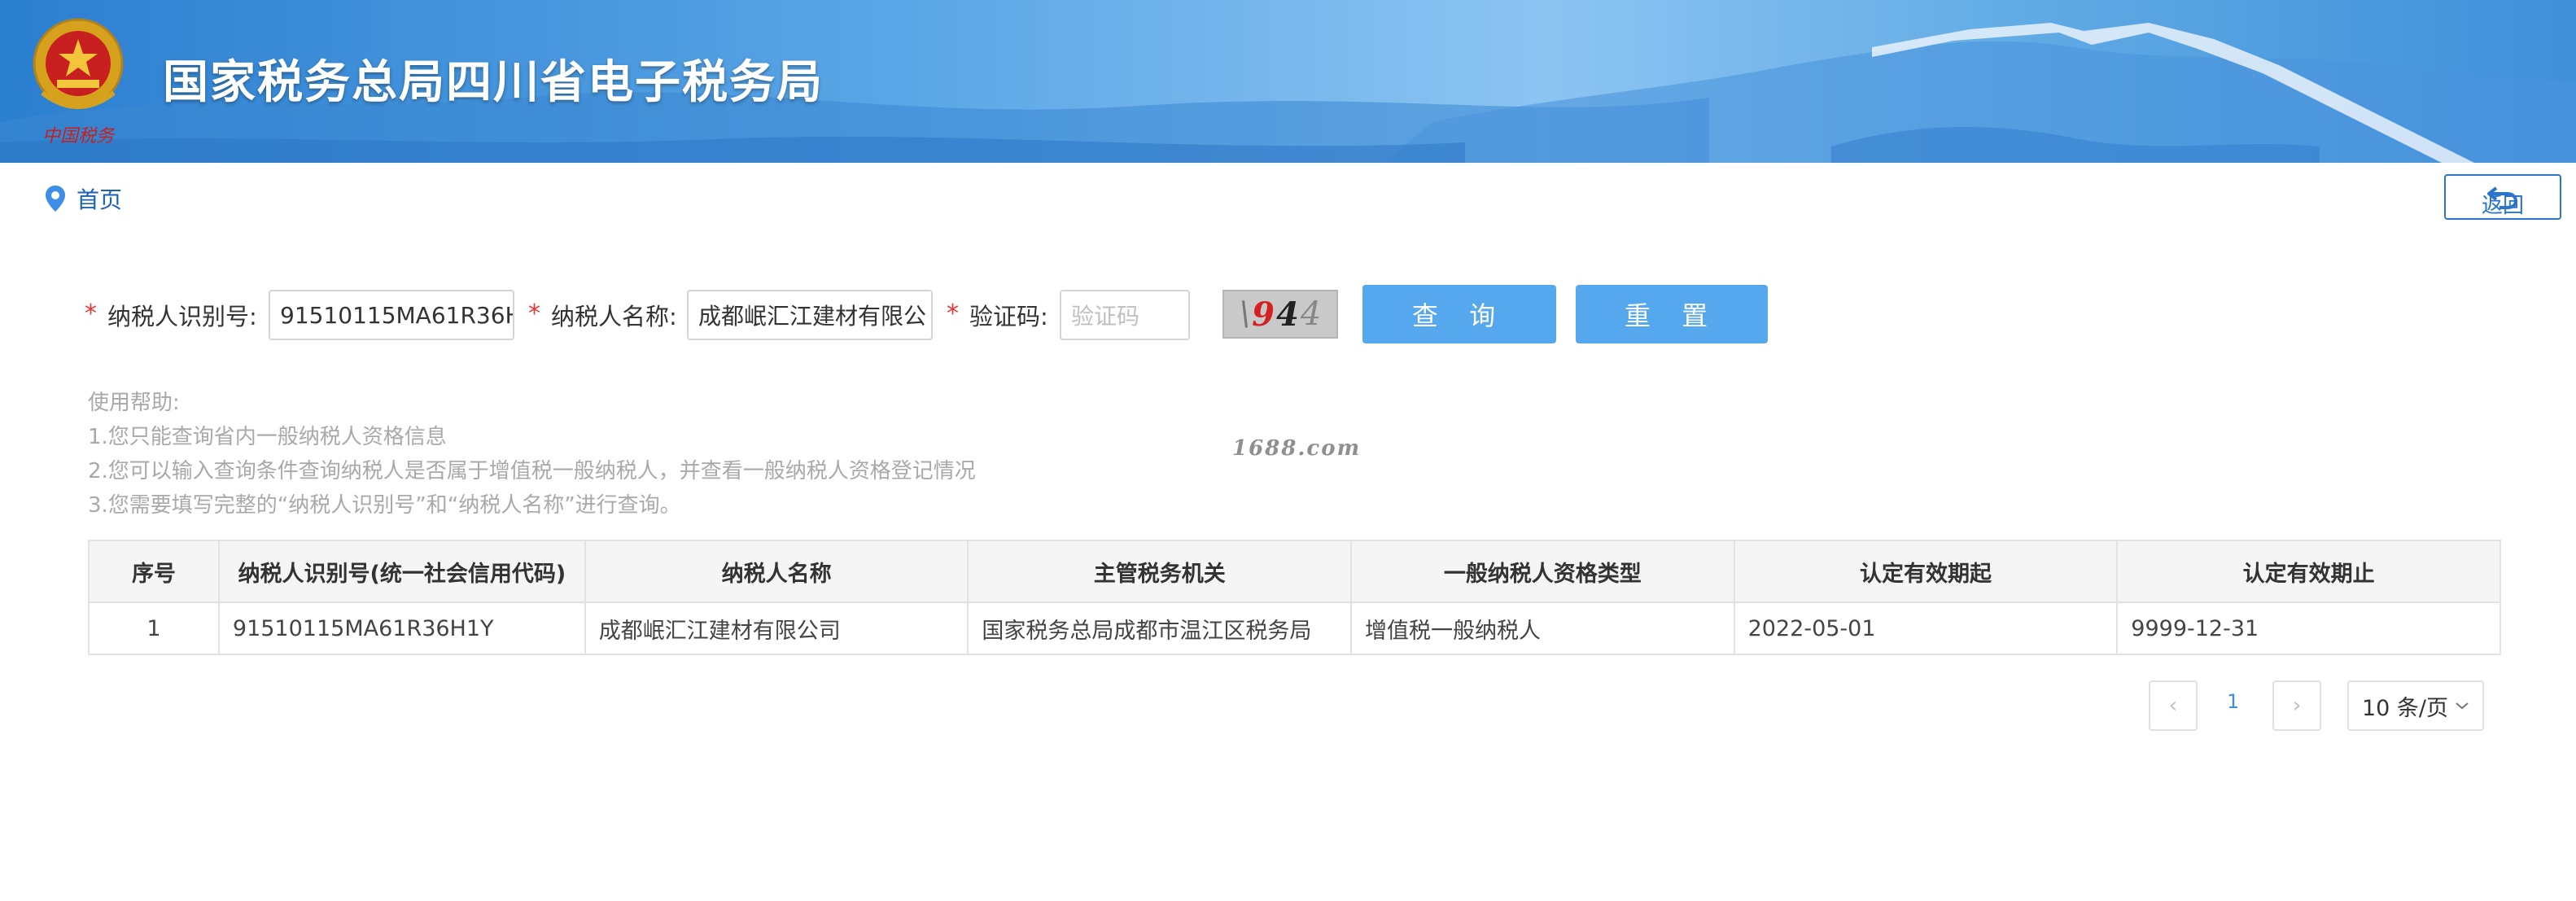 The image size is (2576, 901). Describe the element at coordinates (79, 136) in the screenshot. I see `svg-text: 中国税务` at that location.